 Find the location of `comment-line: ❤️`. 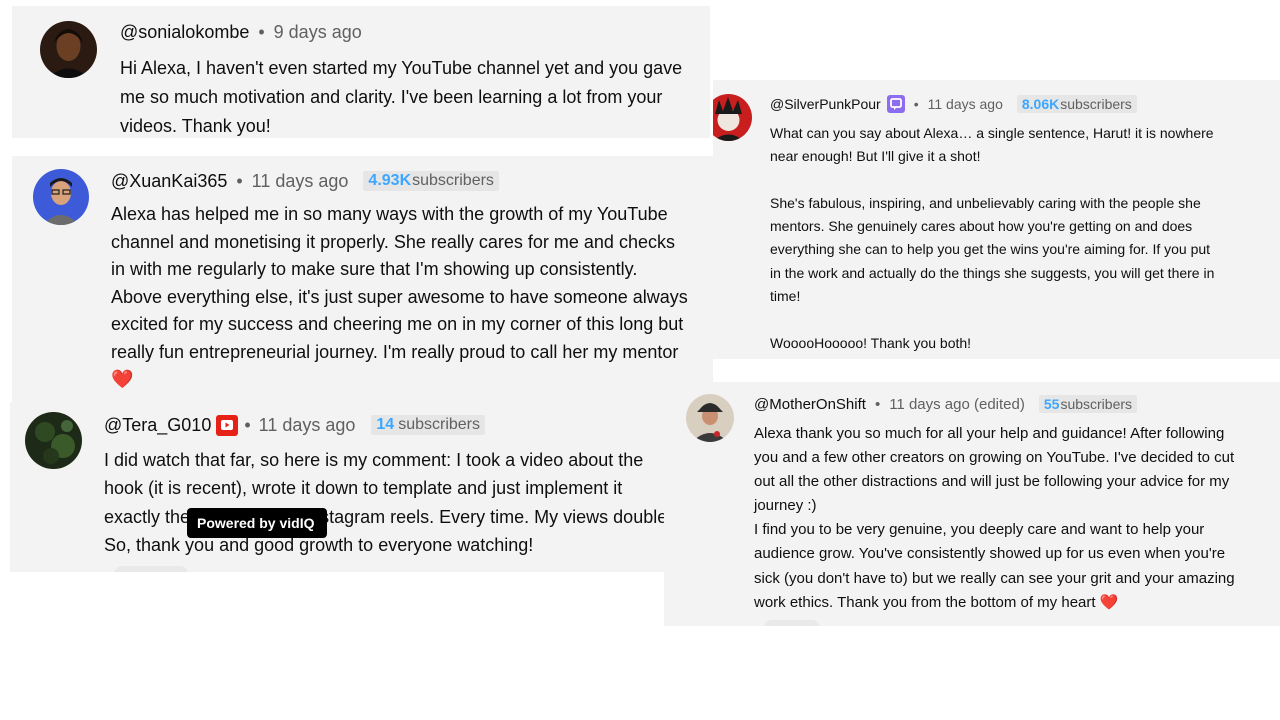

comment-line: ❤️ is located at coordinates (399, 380).